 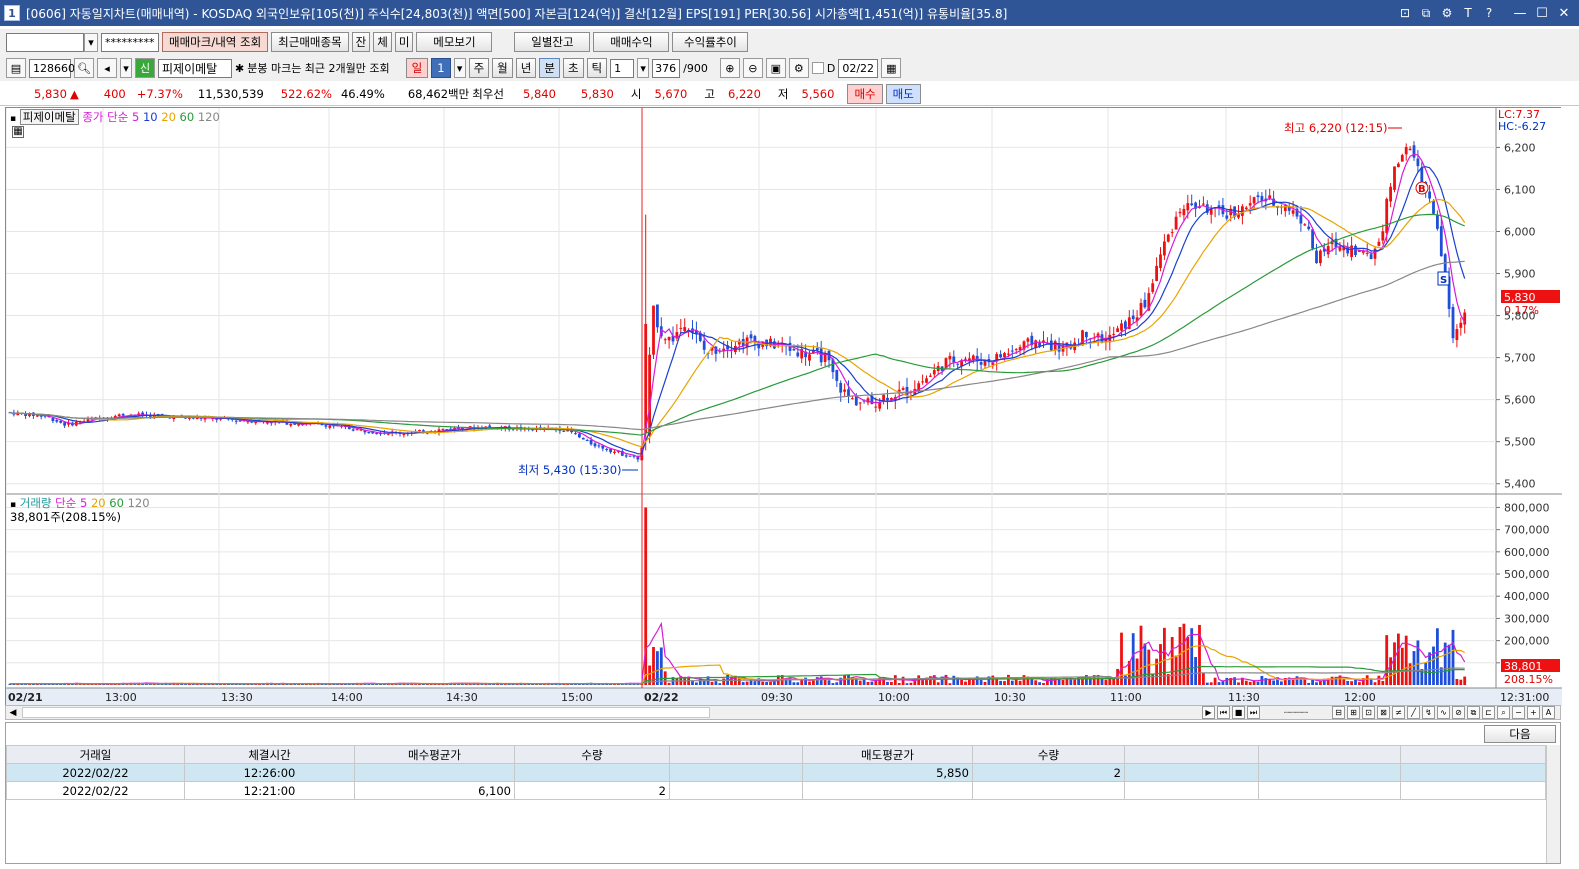 What do you see at coordinates (1564, 13) in the screenshot?
I see `close-icon: ✕` at bounding box center [1564, 13].